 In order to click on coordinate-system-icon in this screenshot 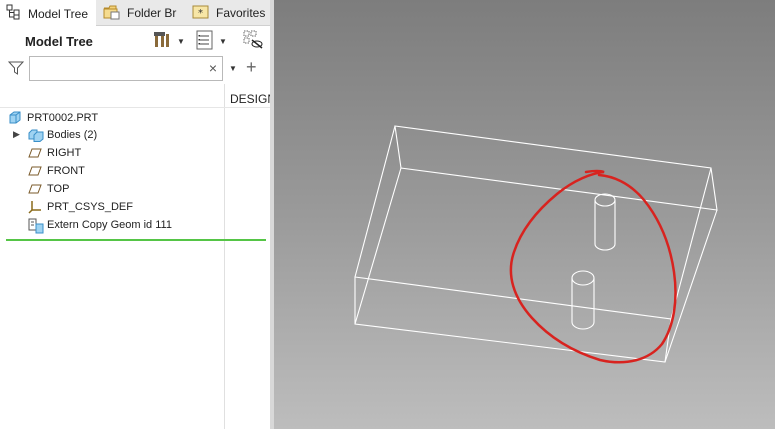, I will do `click(35, 207)`.